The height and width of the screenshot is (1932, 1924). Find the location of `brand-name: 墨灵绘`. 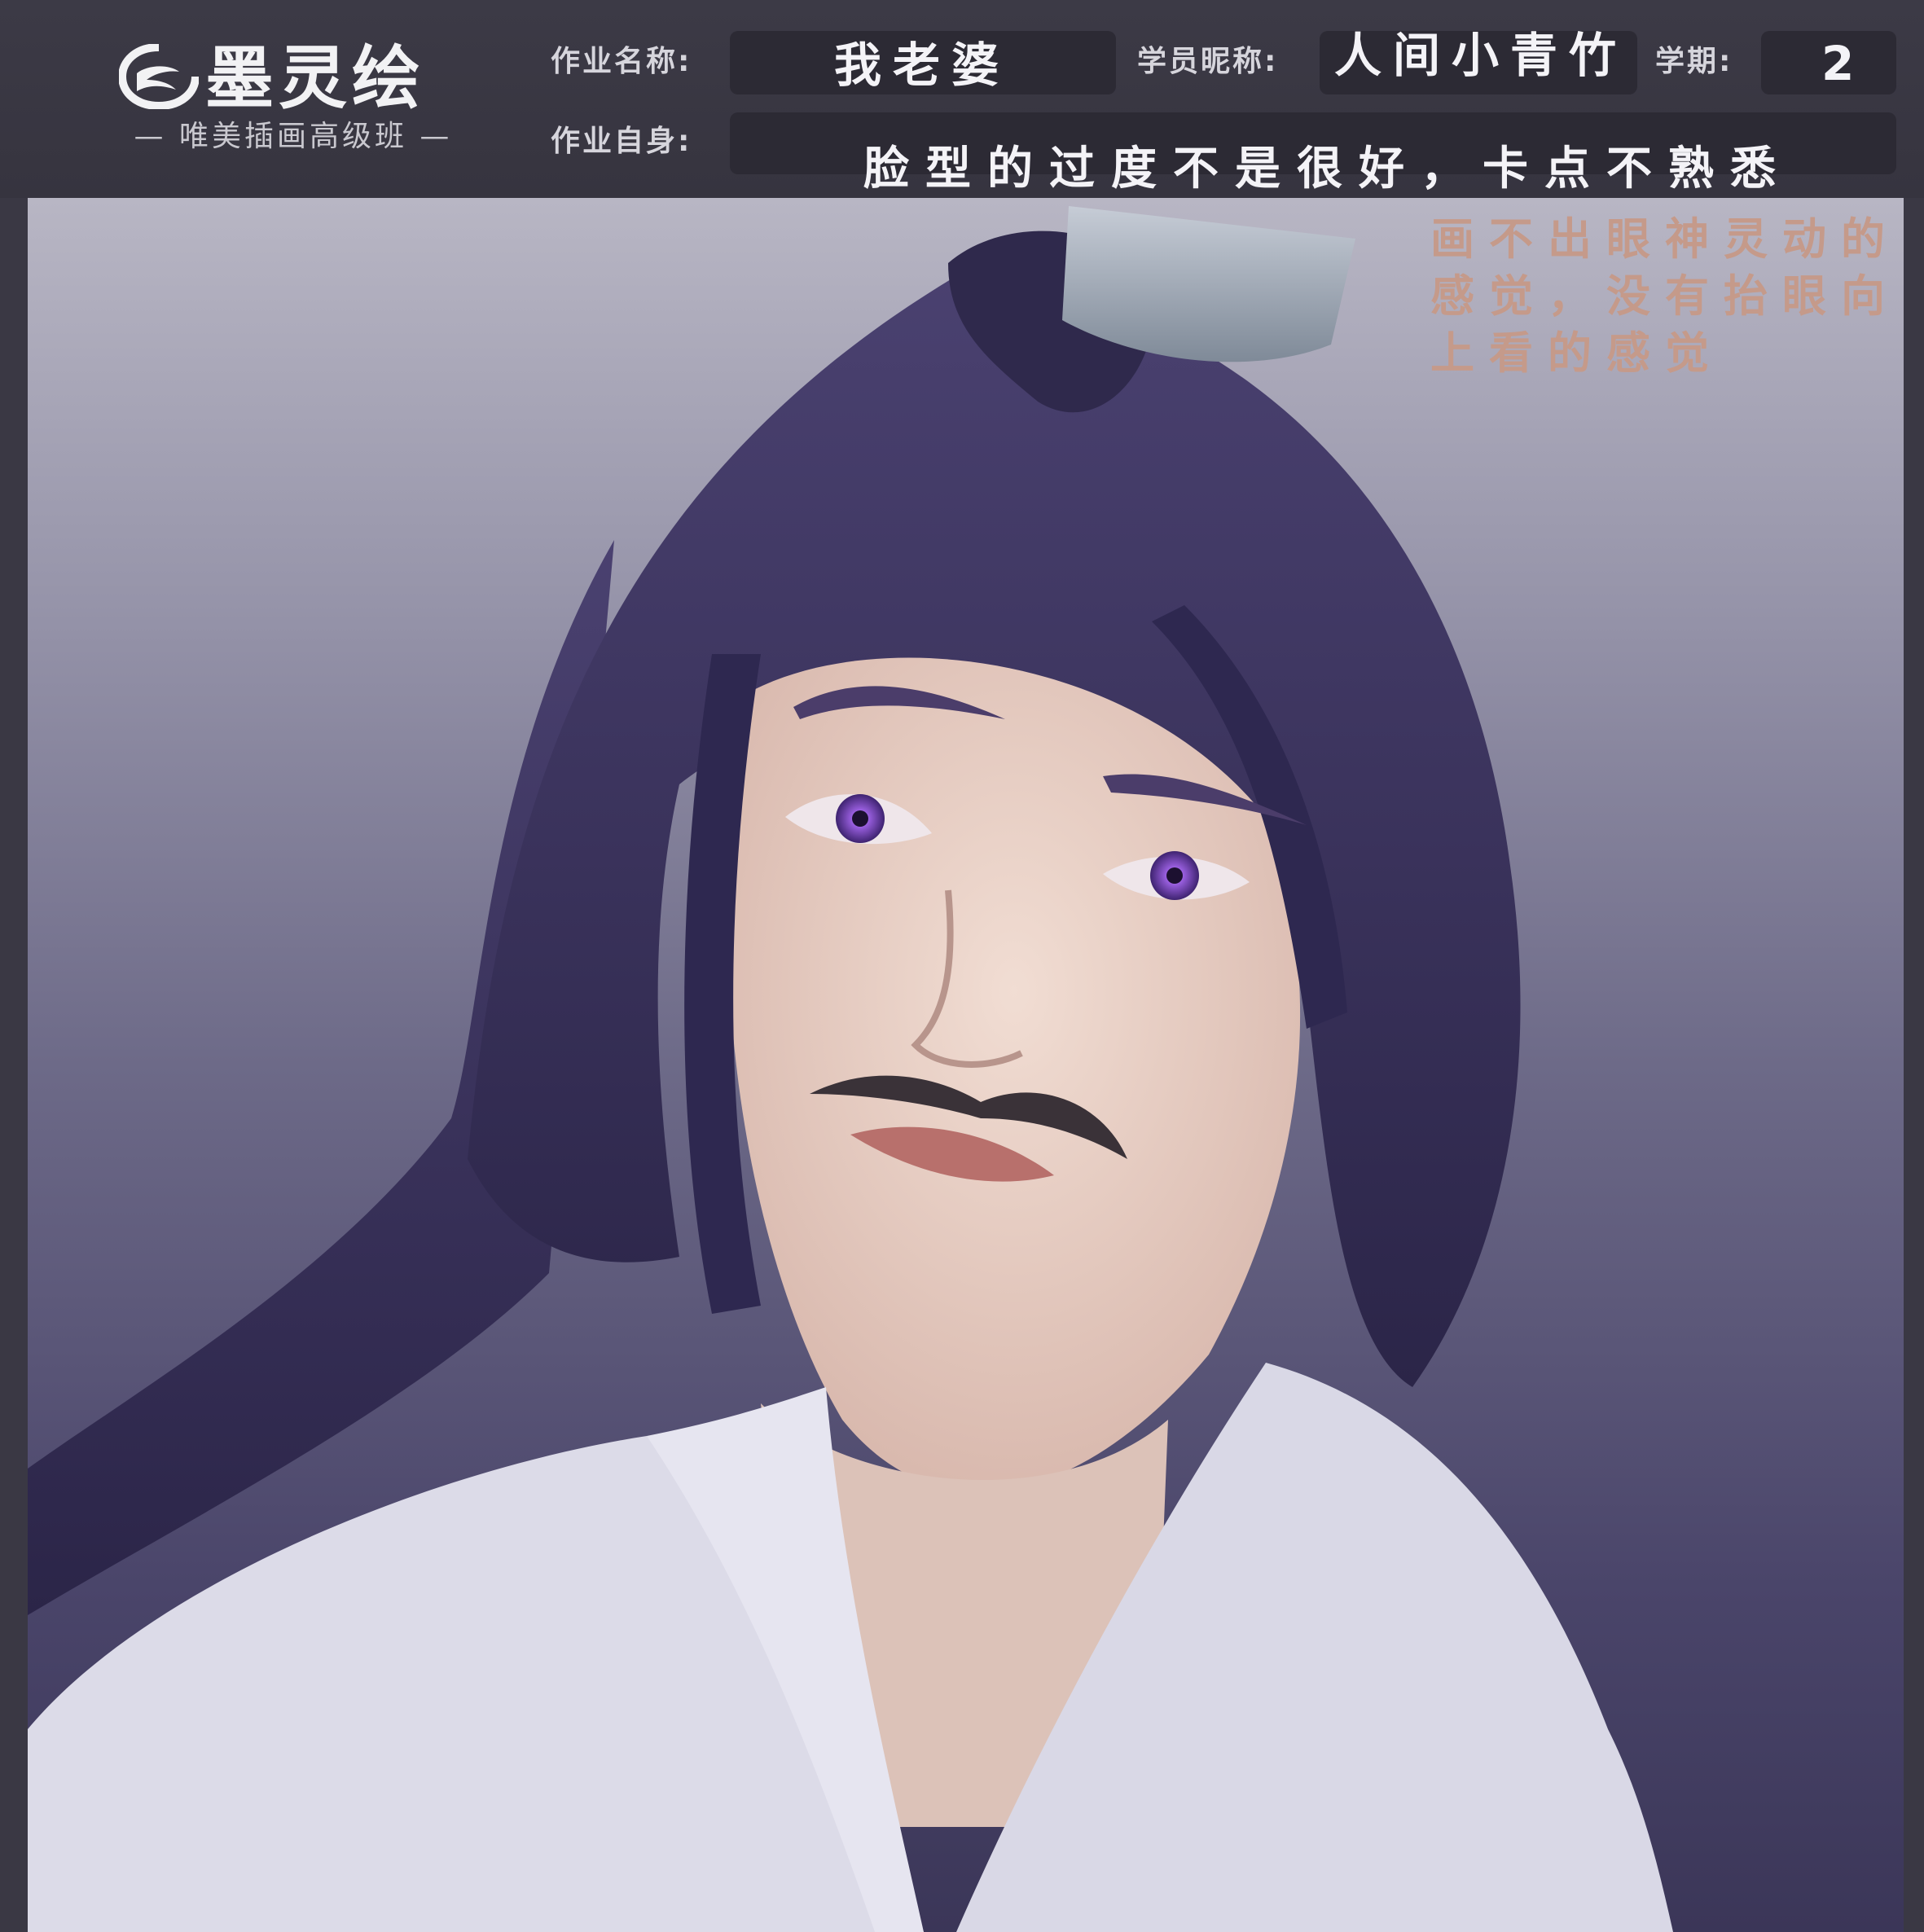

brand-name: 墨灵绘 is located at coordinates (315, 78).